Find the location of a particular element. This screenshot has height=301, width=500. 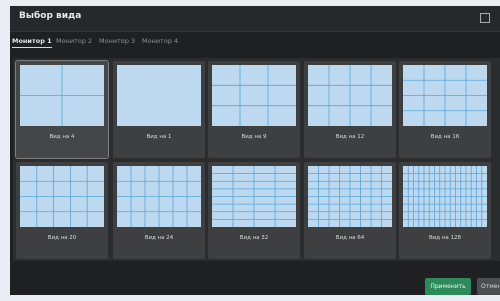

view-card-12: Вид на 12 is located at coordinates (350, 109).